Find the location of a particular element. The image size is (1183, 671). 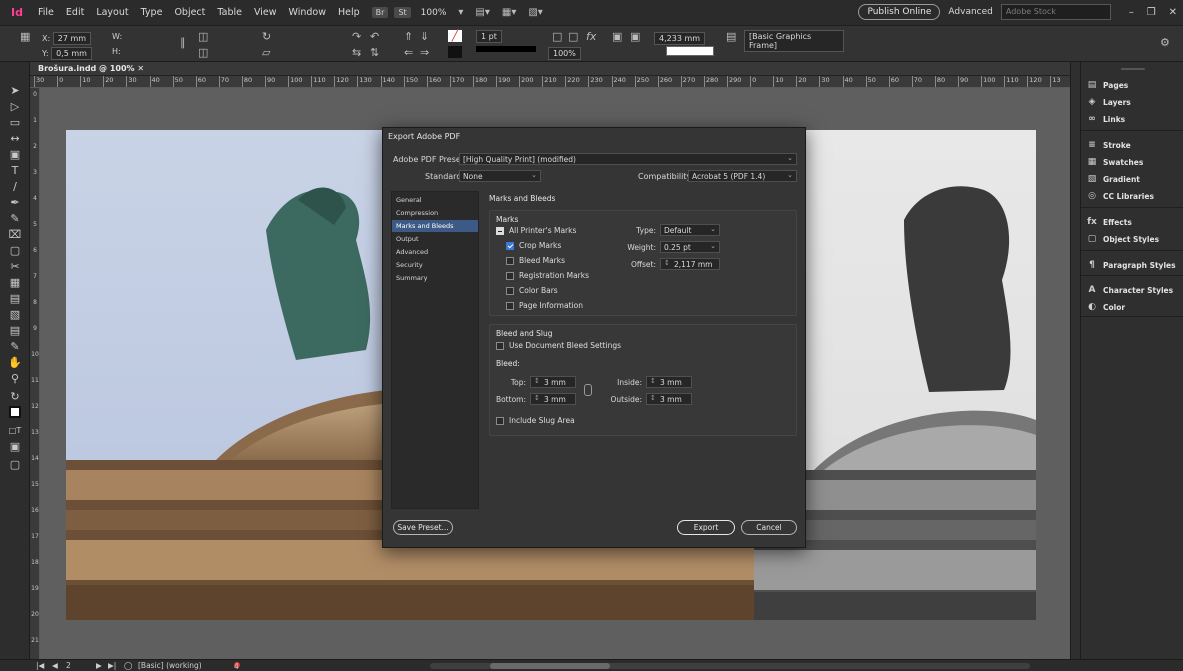

rectangle-frame-tool-icon: ⌧ is located at coordinates (15, 235).